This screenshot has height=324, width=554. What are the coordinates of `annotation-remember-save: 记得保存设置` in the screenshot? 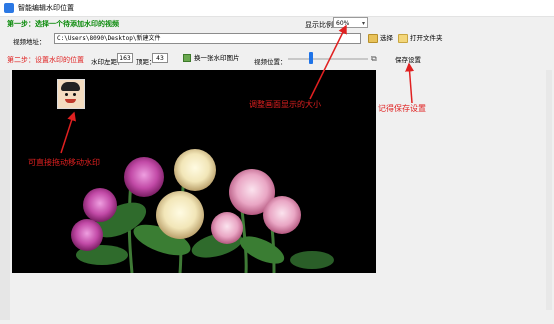 It's located at (402, 108).